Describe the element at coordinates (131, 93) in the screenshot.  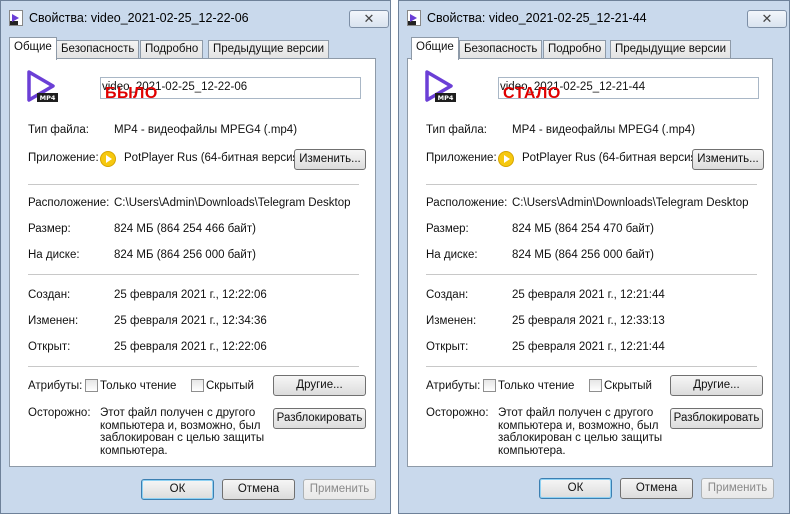
I see `before-stamp: БЫЛО` at that location.